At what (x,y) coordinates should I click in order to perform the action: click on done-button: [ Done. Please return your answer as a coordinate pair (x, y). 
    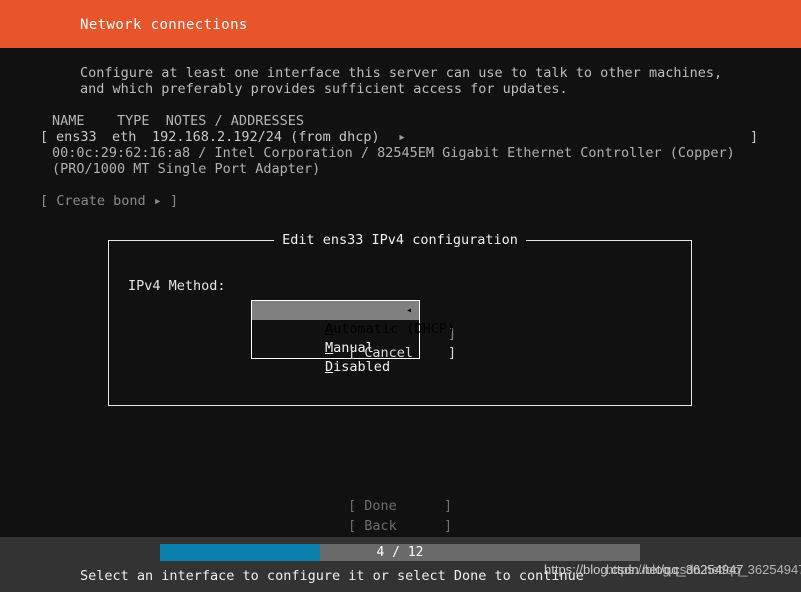
    Looking at the image, I should click on (372, 506).